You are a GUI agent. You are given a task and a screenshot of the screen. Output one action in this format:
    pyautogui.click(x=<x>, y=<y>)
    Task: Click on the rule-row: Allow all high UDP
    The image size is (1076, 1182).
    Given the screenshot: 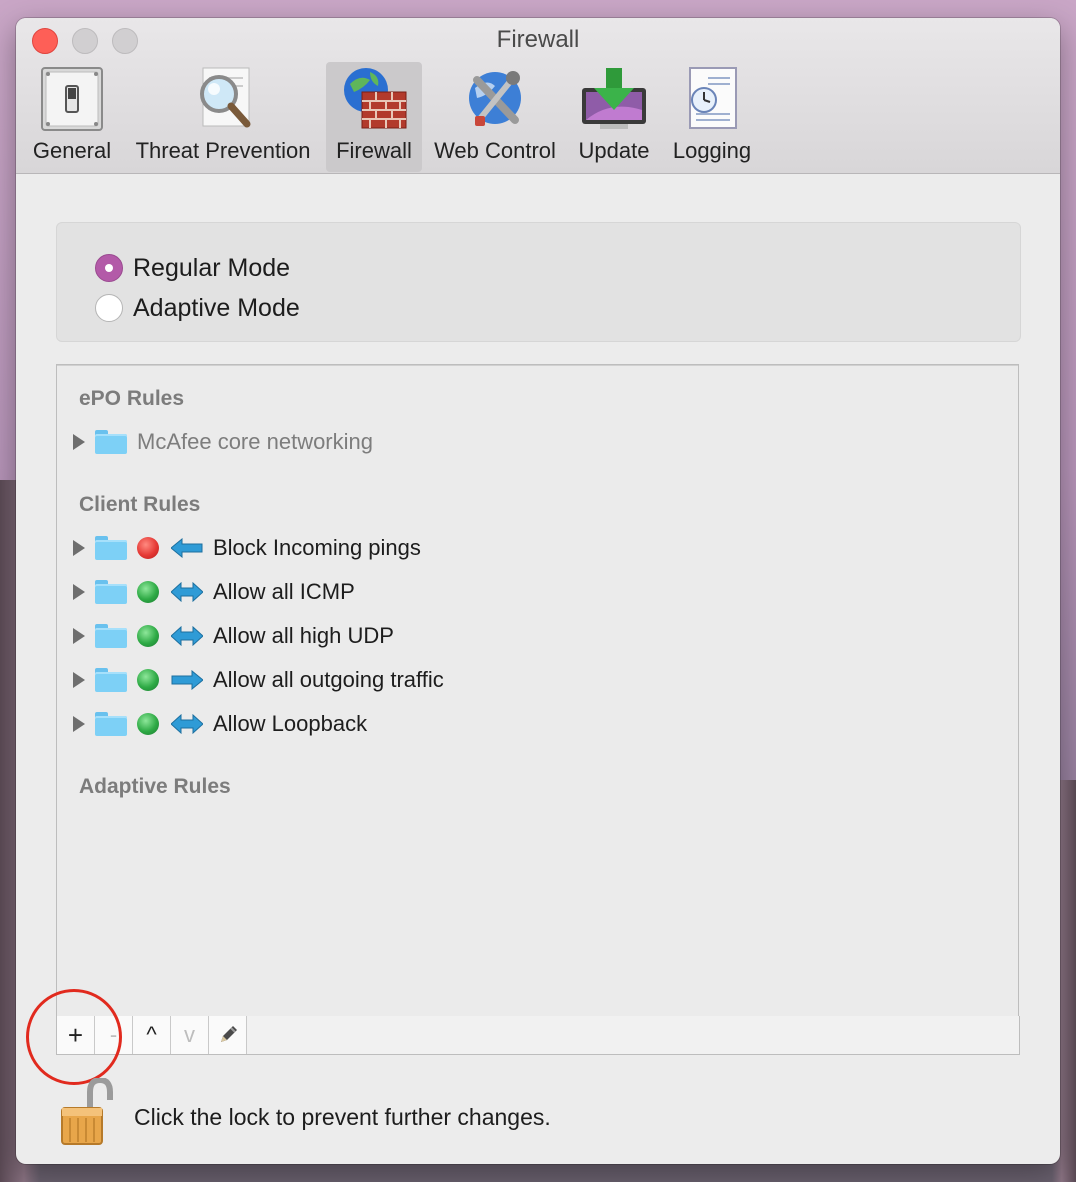 What is the action you would take?
    pyautogui.click(x=233, y=636)
    